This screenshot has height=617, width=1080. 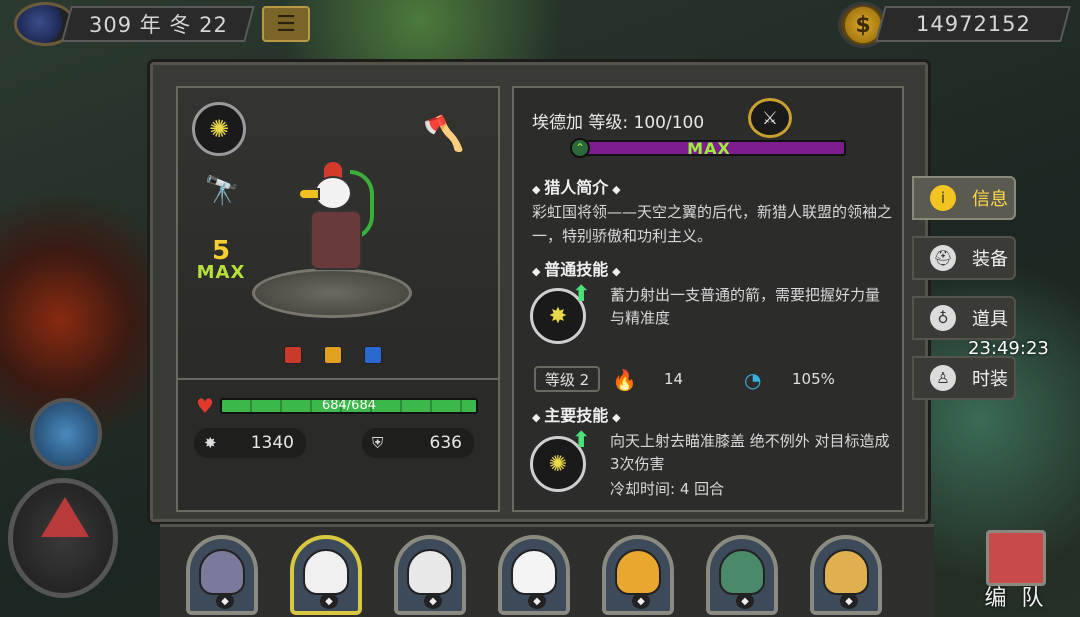 What do you see at coordinates (813, 379) in the screenshot?
I see `swirl-value: 105%` at bounding box center [813, 379].